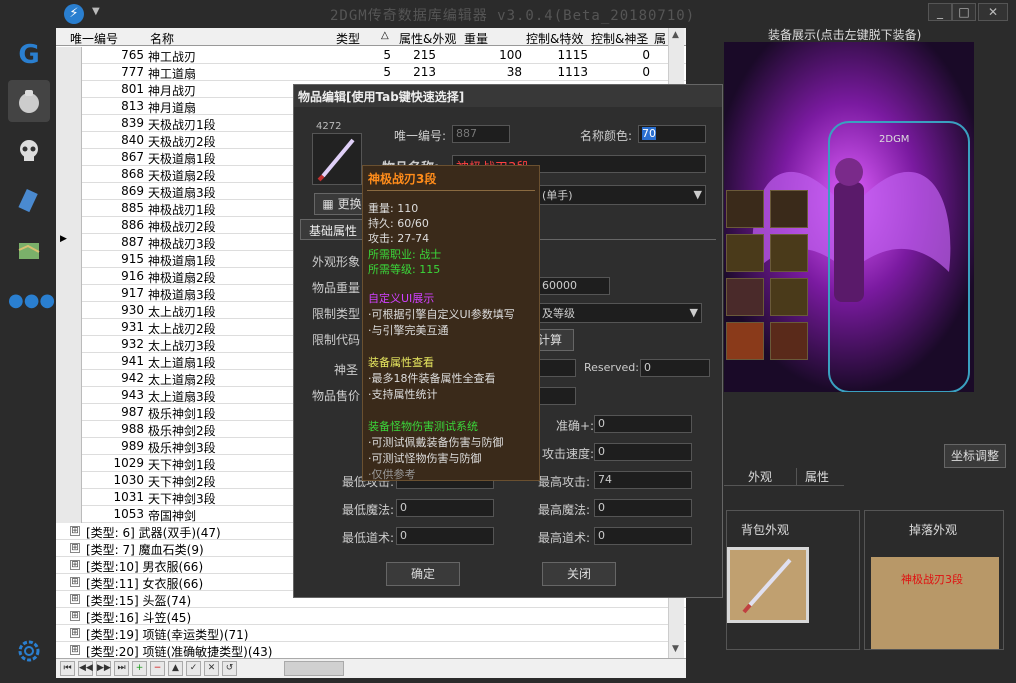 The height and width of the screenshot is (683, 1016). I want to click on holy-input, so click(557, 368).